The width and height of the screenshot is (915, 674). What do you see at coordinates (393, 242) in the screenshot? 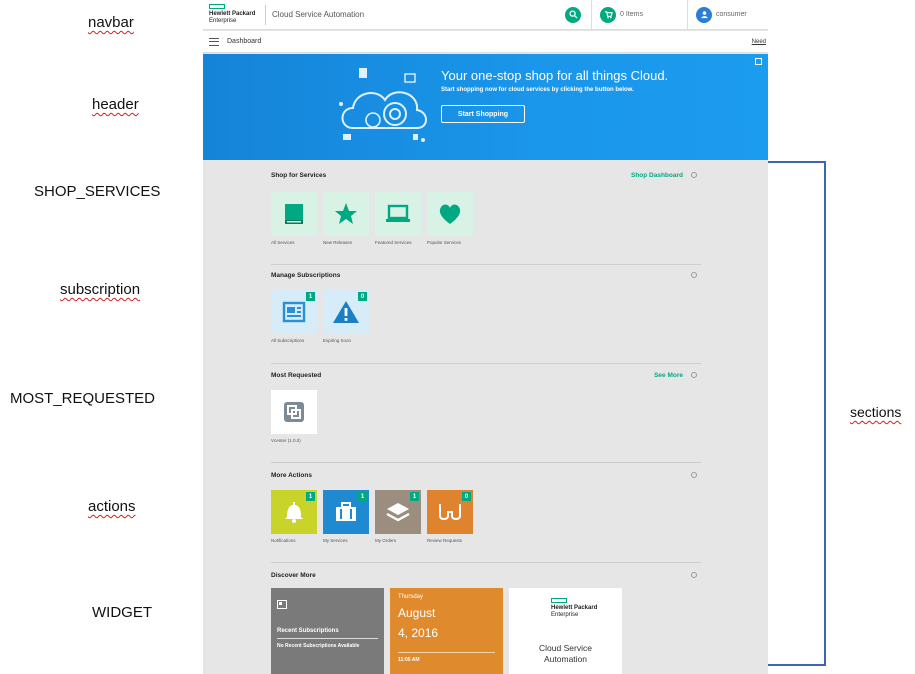
I see `tile-label: Featured Services` at bounding box center [393, 242].